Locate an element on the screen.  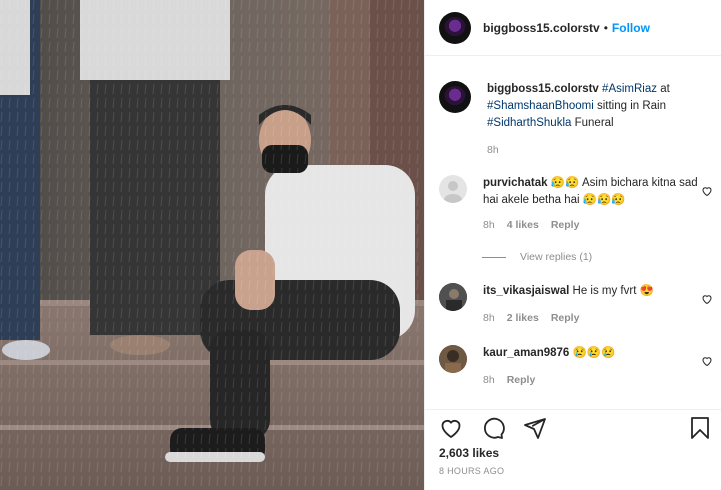
comment-emoji: 😍 is located at coordinates (646, 291).